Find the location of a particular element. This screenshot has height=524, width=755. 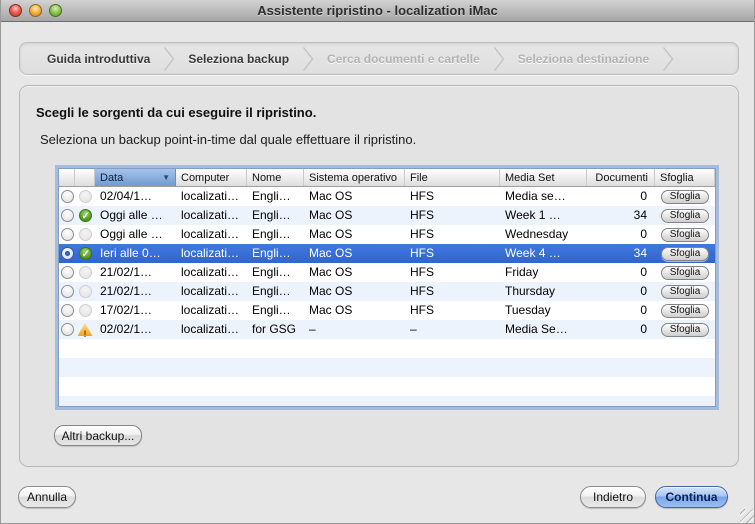

indietro-button: Indietro is located at coordinates (613, 497).